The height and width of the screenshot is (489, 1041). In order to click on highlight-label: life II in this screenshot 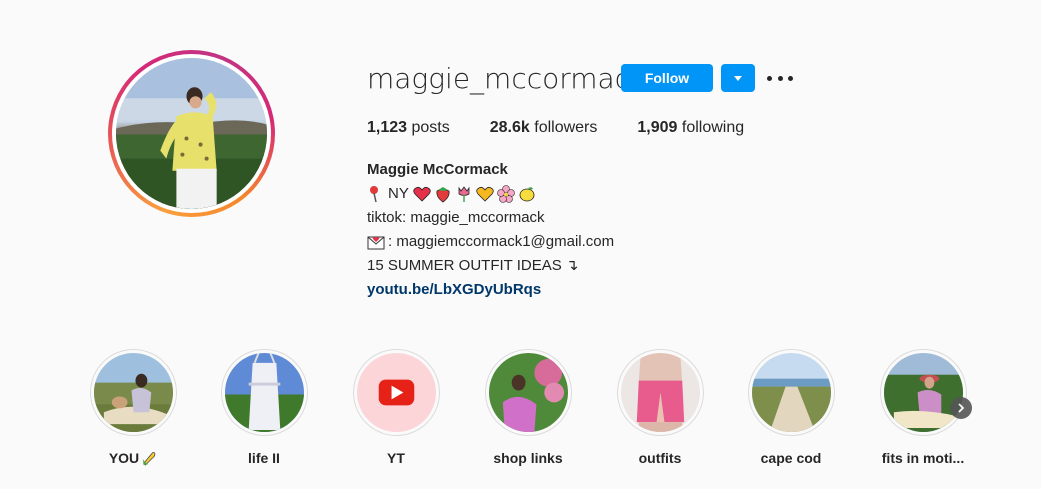, I will do `click(264, 458)`.